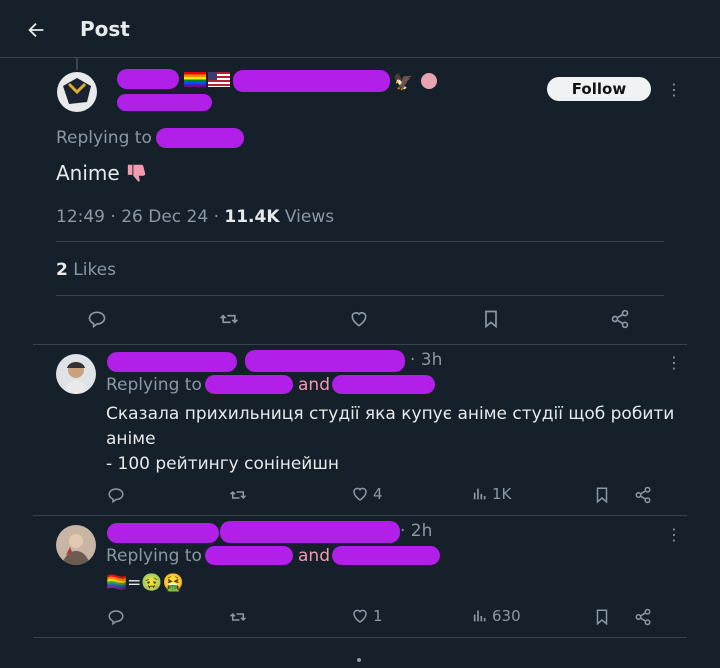 The width and height of the screenshot is (720, 668). I want to click on likes-stat: 2 Likes, so click(86, 270).